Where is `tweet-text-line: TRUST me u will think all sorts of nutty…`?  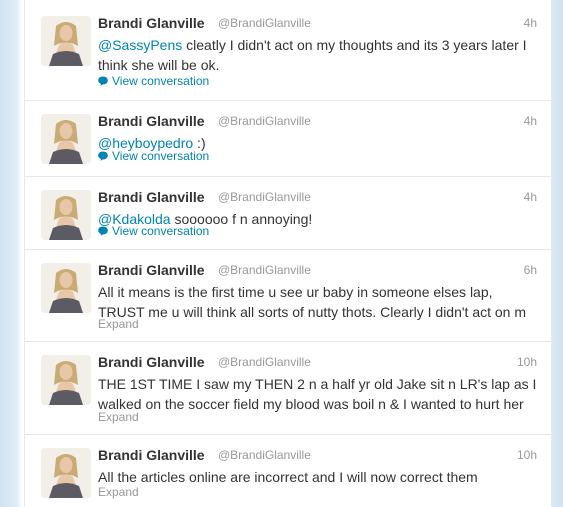
tweet-text-line: TRUST me u will think all sorts of nutty… is located at coordinates (312, 312).